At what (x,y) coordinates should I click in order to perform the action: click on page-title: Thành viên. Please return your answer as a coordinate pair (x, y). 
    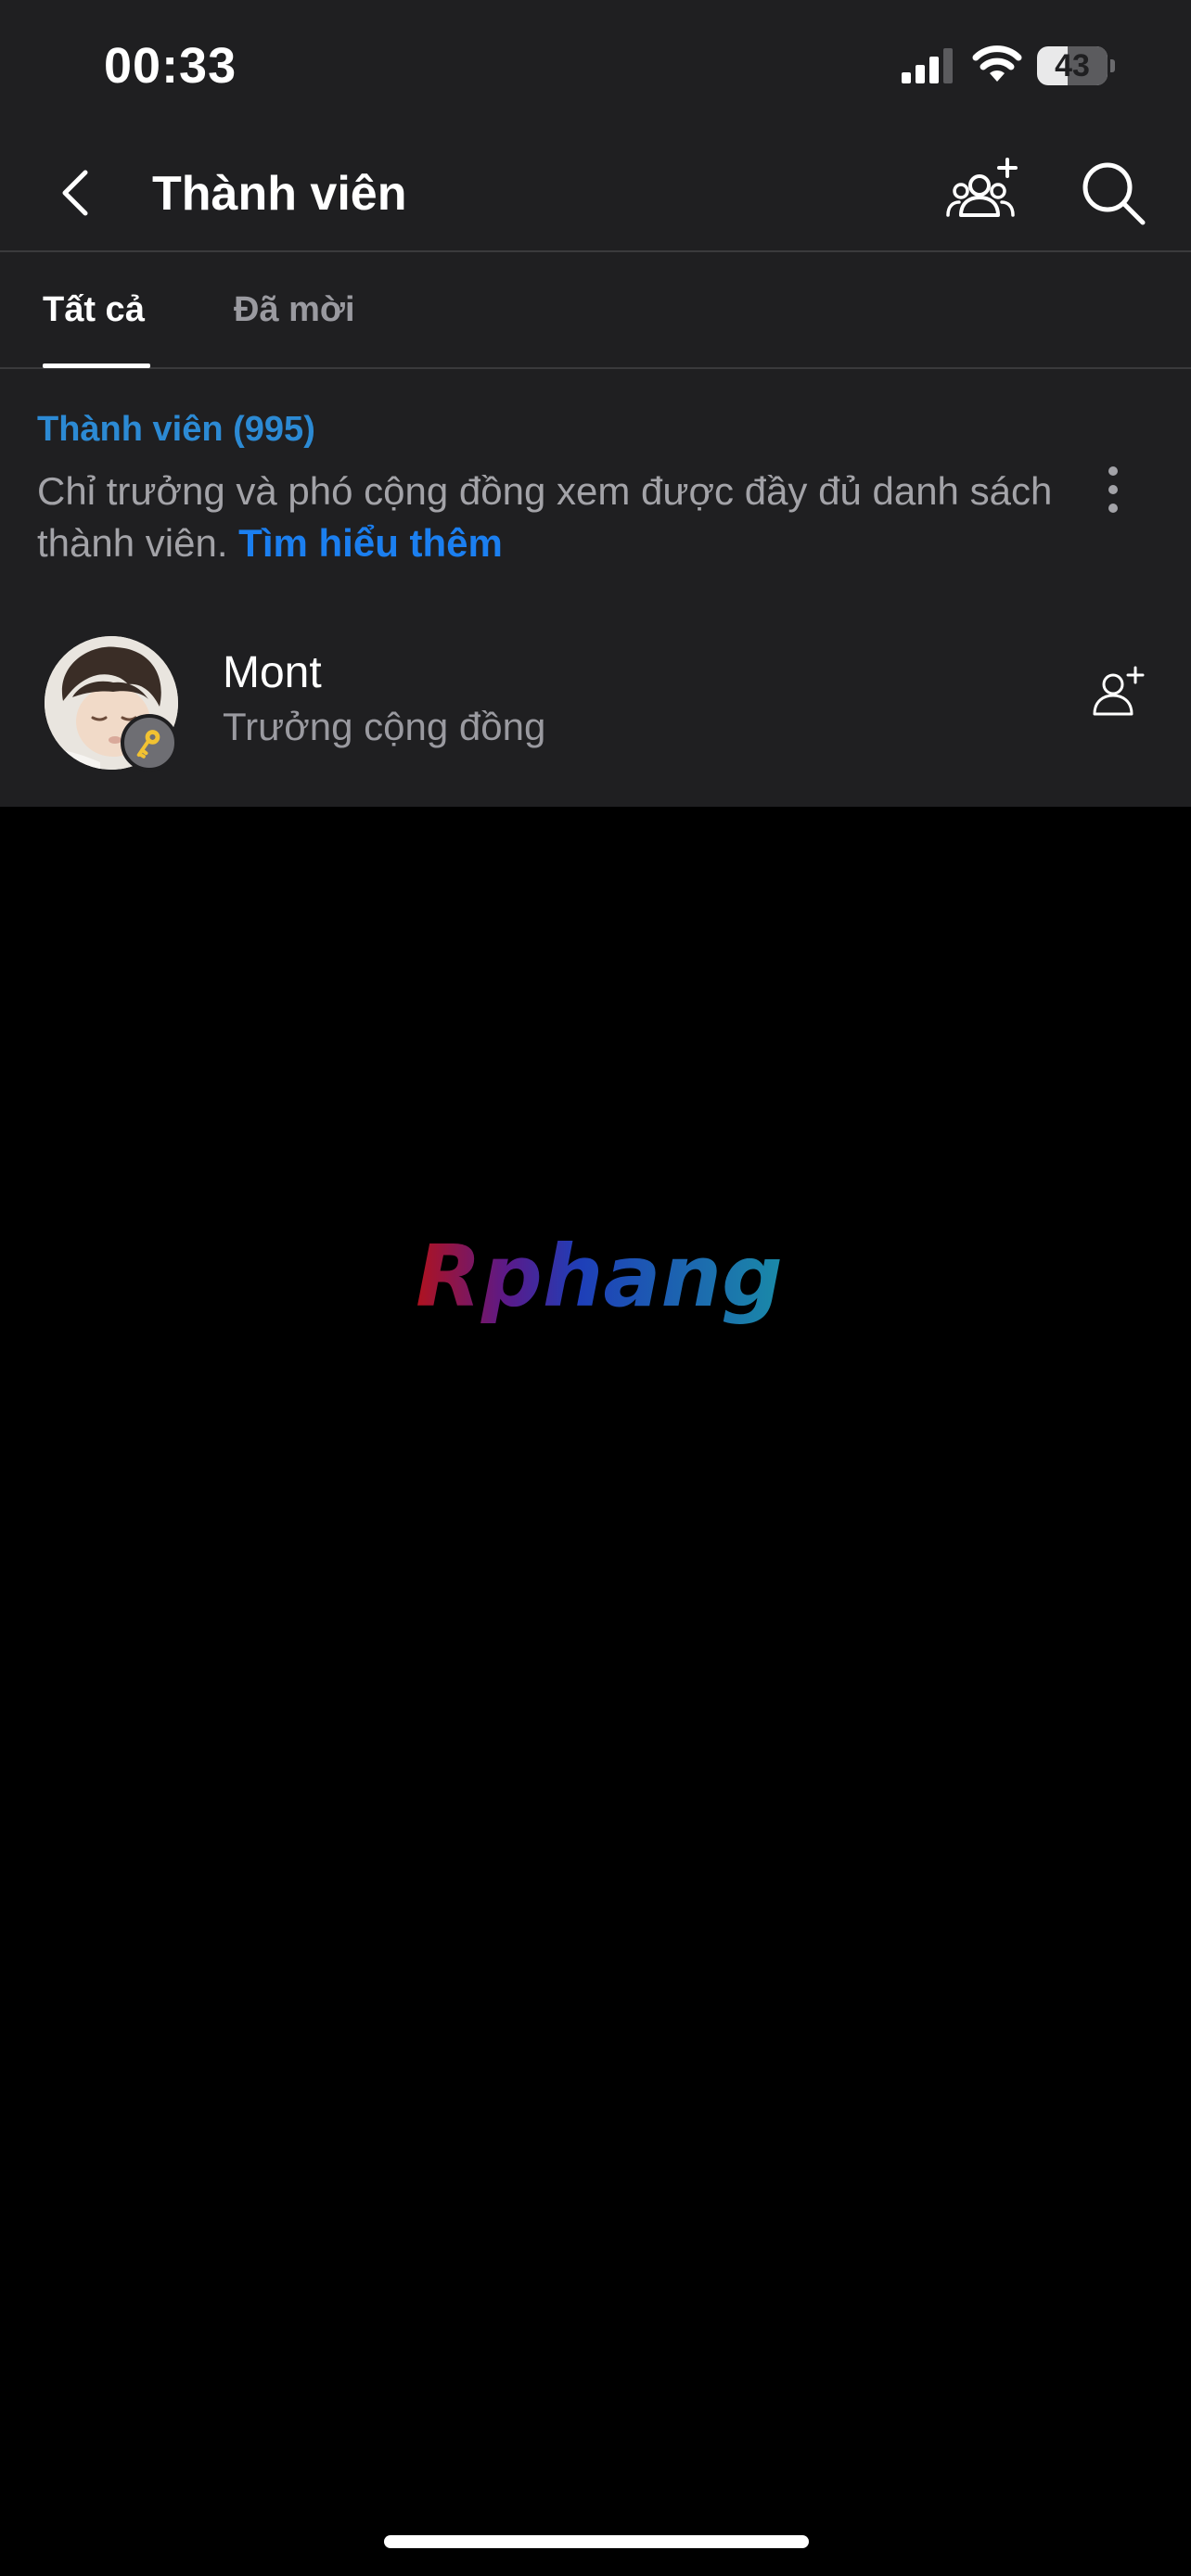
    Looking at the image, I should click on (279, 194).